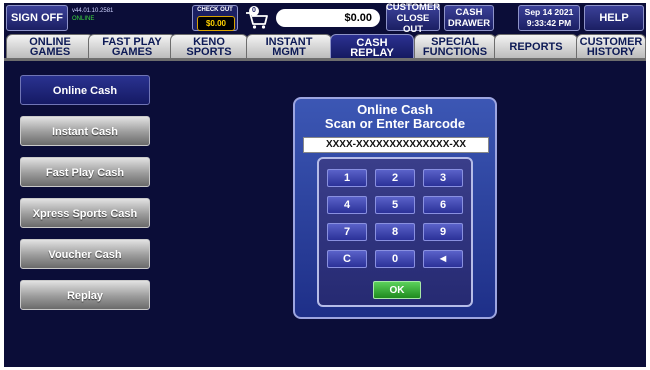 This screenshot has height=370, width=650. What do you see at coordinates (347, 205) in the screenshot?
I see `key-4: 4` at bounding box center [347, 205].